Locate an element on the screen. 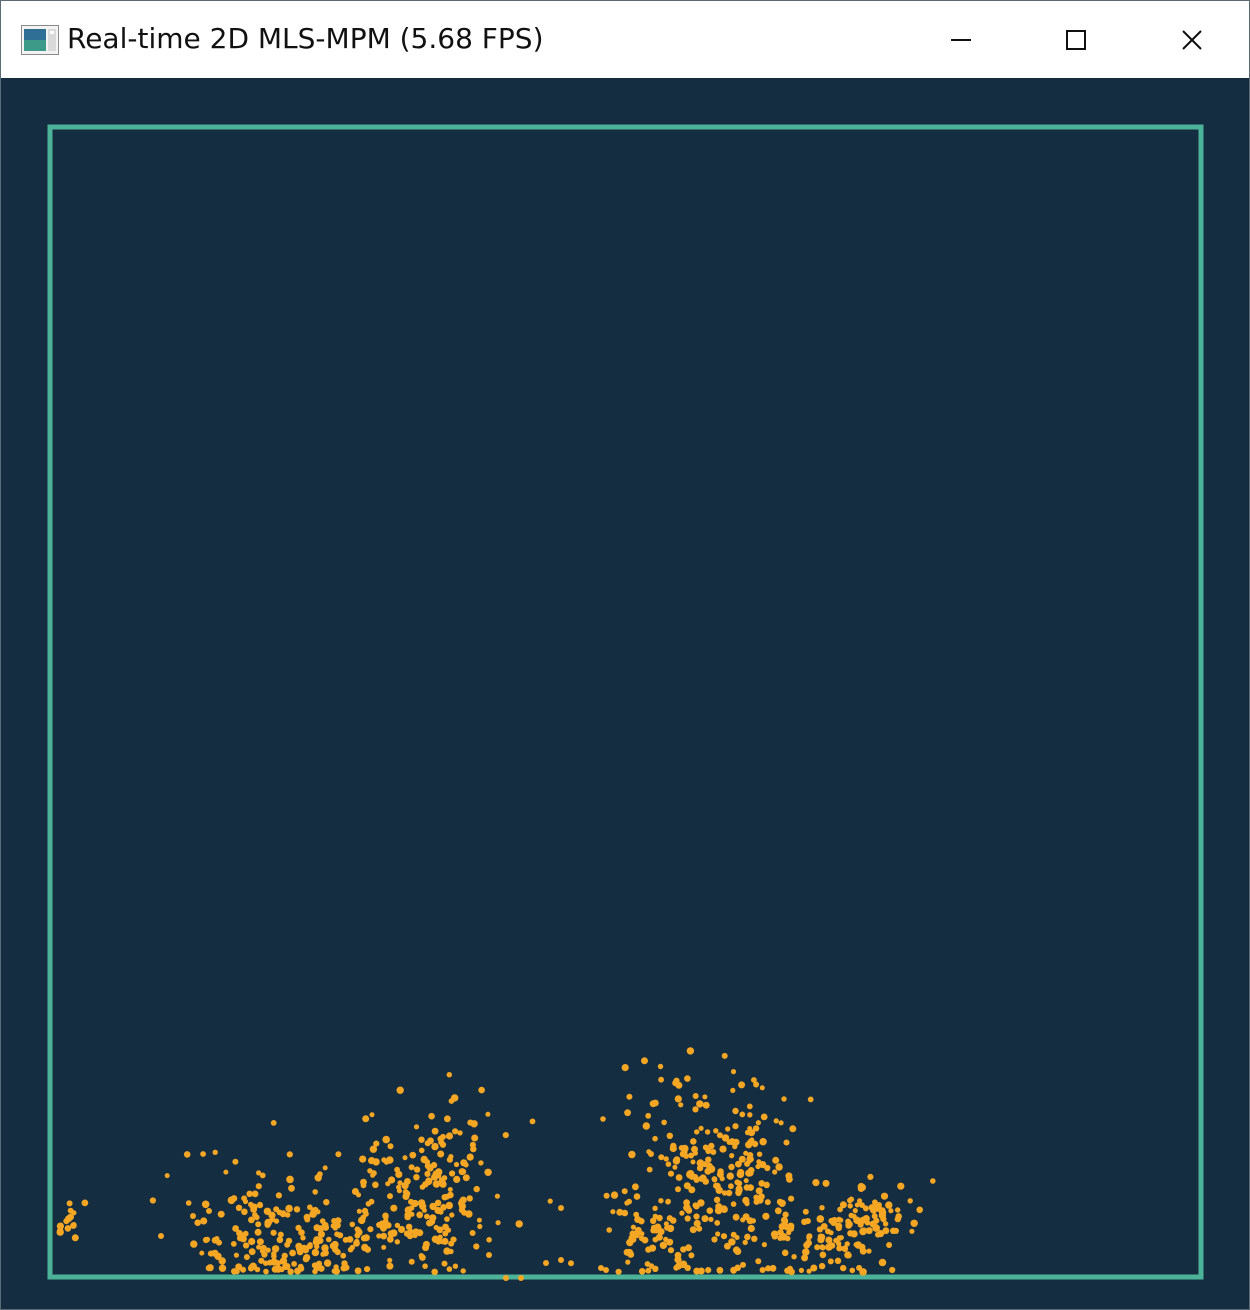 The image size is (1250, 1310). minimize-button is located at coordinates (961, 39).